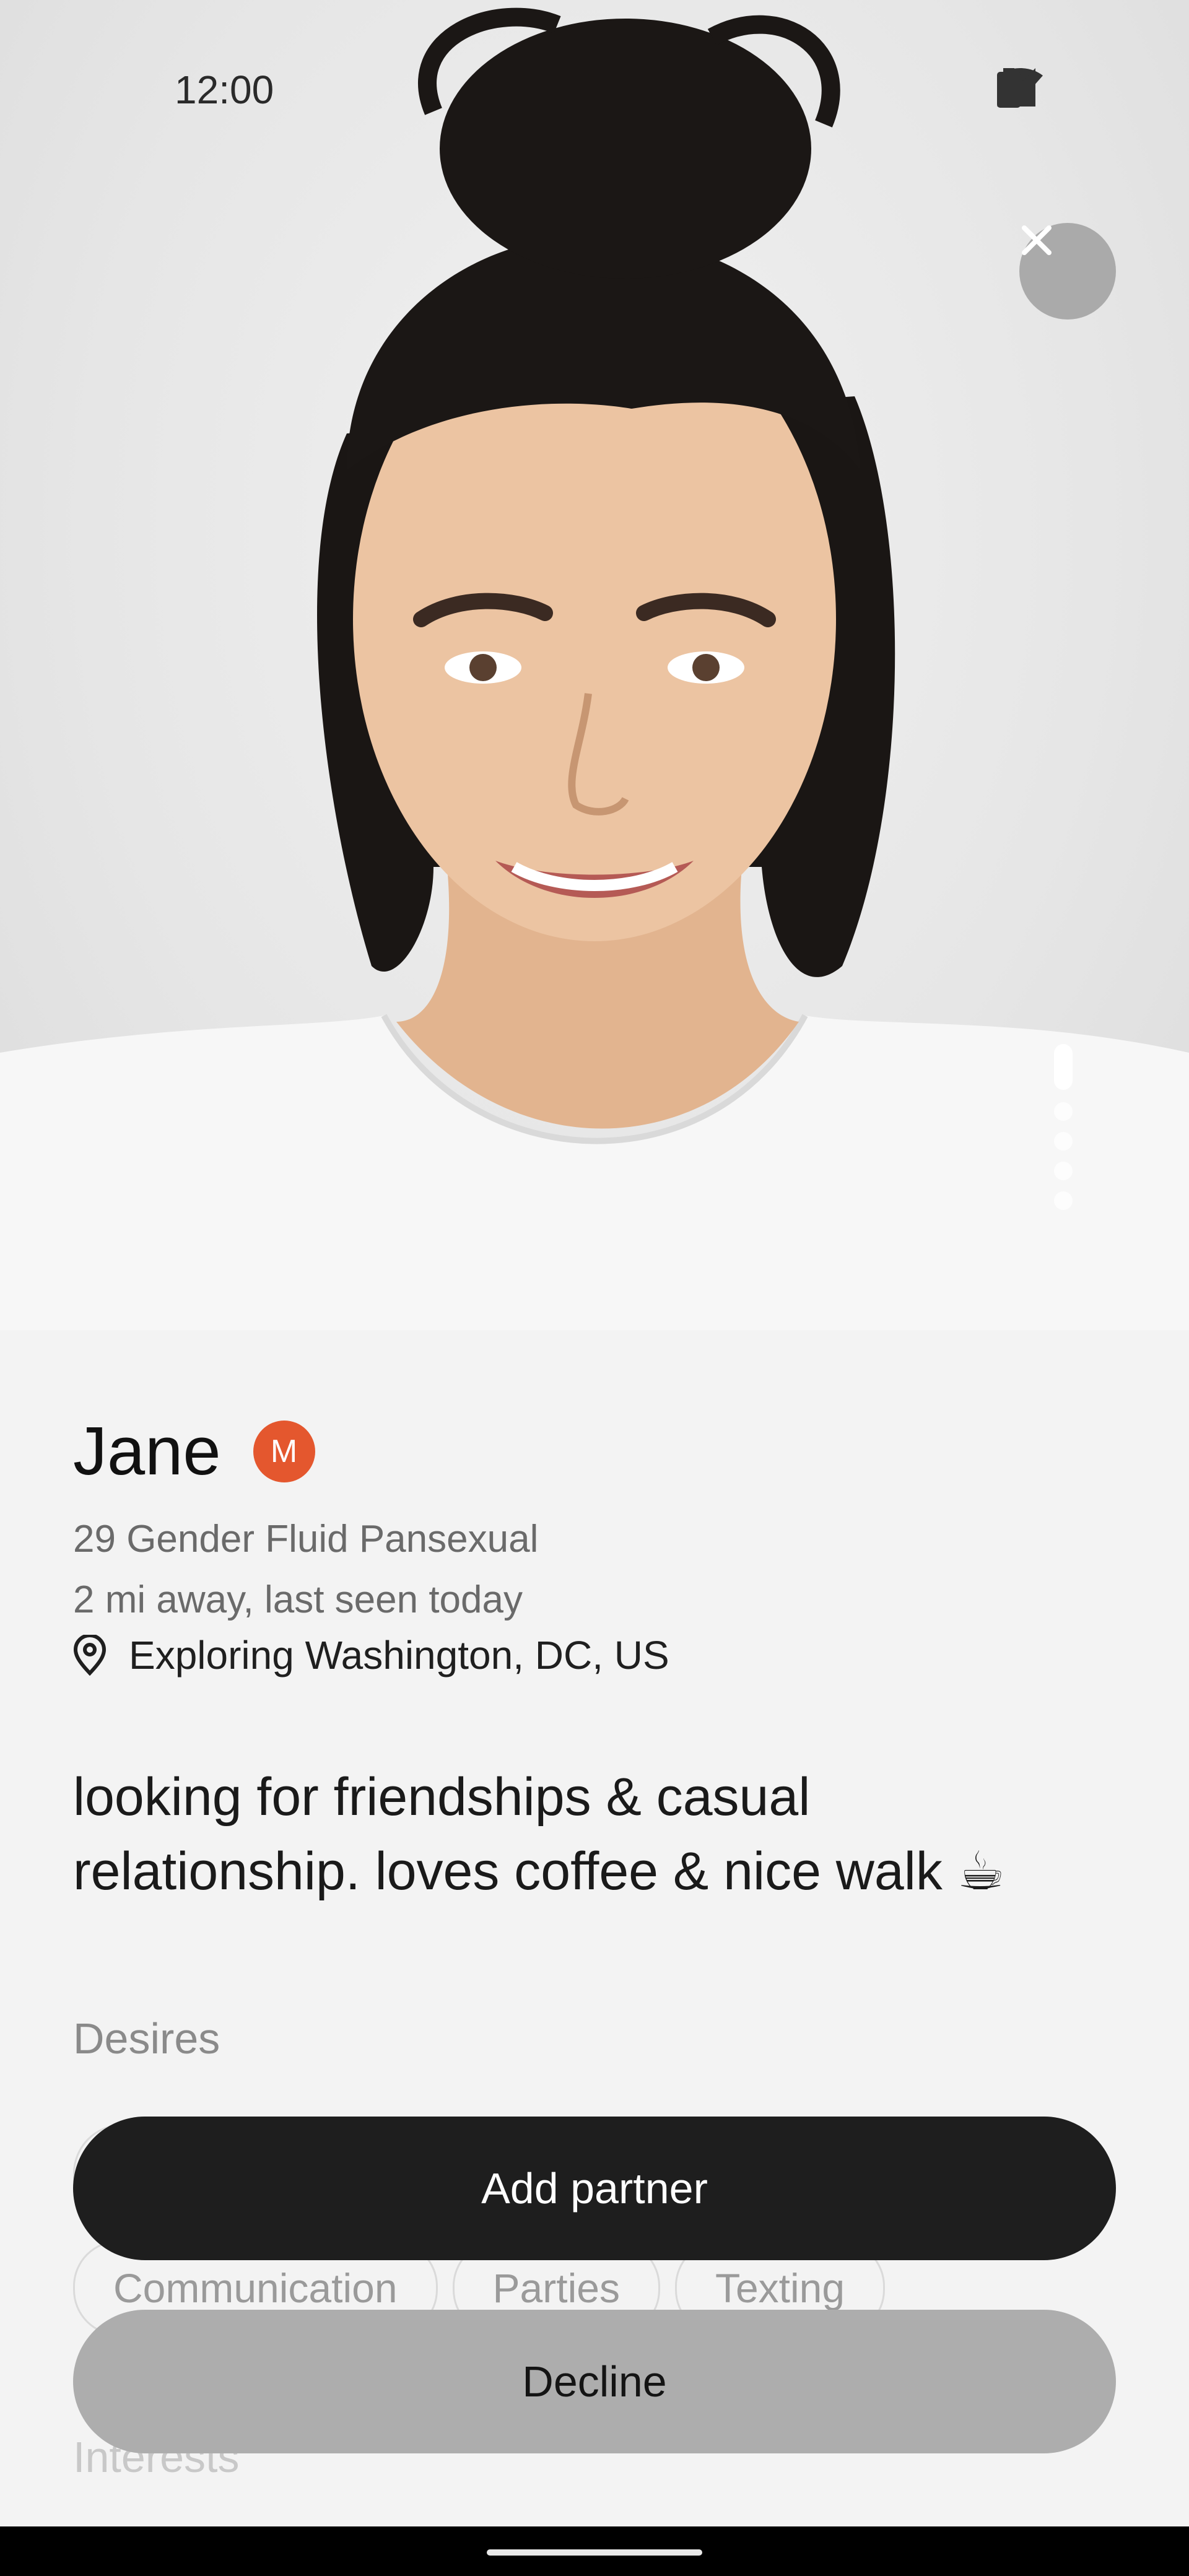 The image size is (1189, 2576). What do you see at coordinates (594, 2552) in the screenshot?
I see `home-gesture-handle` at bounding box center [594, 2552].